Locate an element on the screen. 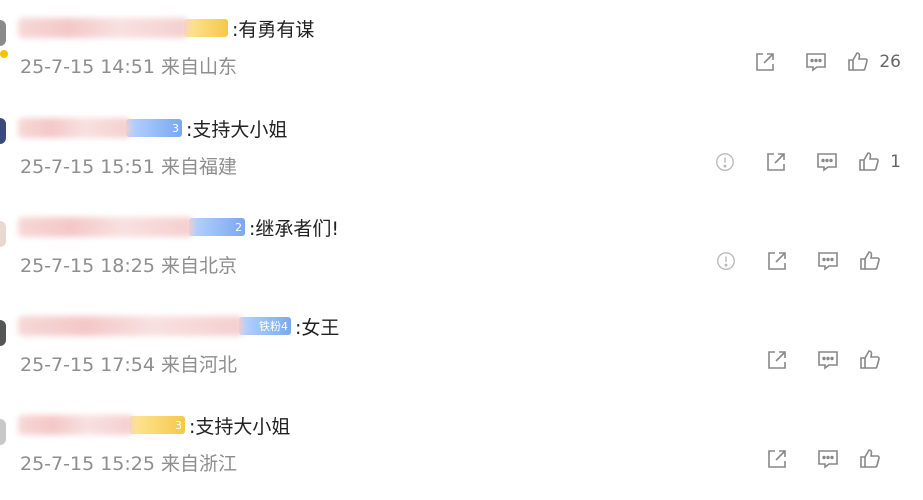 The width and height of the screenshot is (923, 500). verified-badge-icon is located at coordinates (4, 54).